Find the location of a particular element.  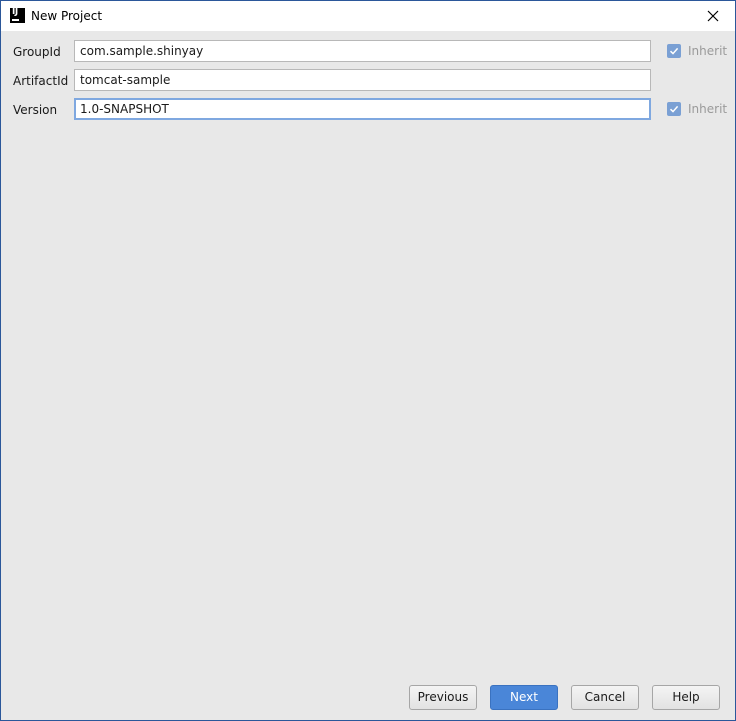

close-button is located at coordinates (713, 16).